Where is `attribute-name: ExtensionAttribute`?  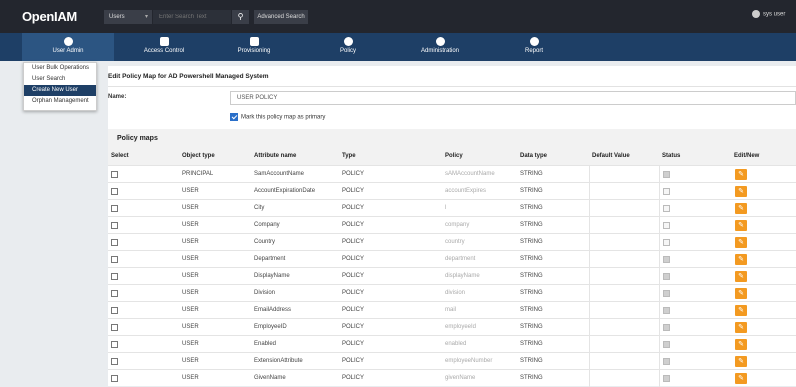
attribute-name: ExtensionAttribute is located at coordinates (278, 361).